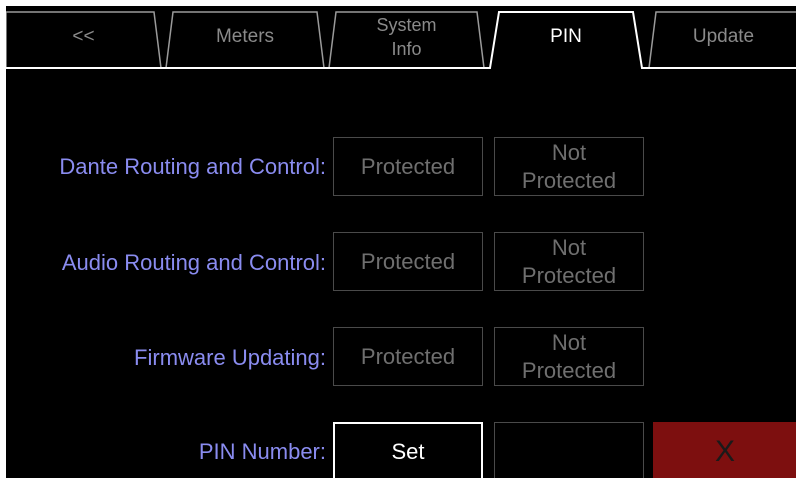  I want to click on firmware-protected-button: Protected, so click(408, 356).